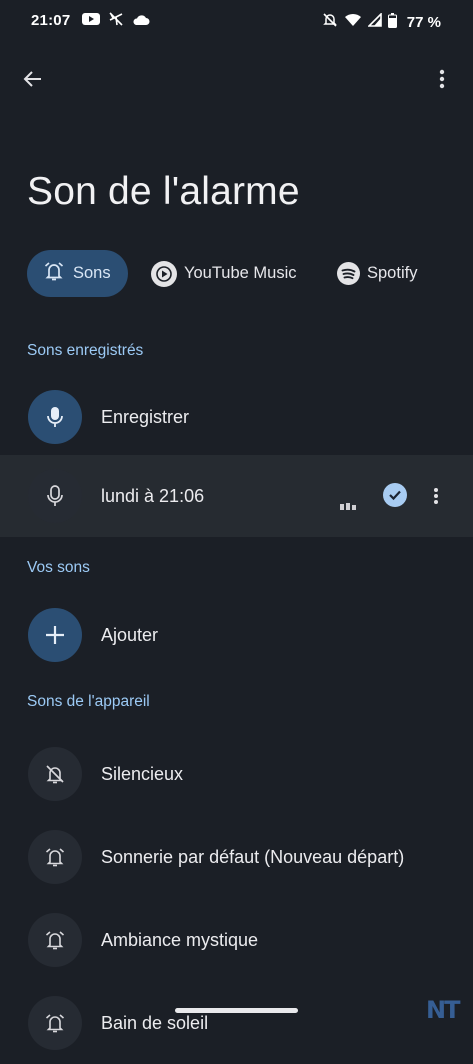  What do you see at coordinates (51, 20) in the screenshot?
I see `status-time: 21:07` at bounding box center [51, 20].